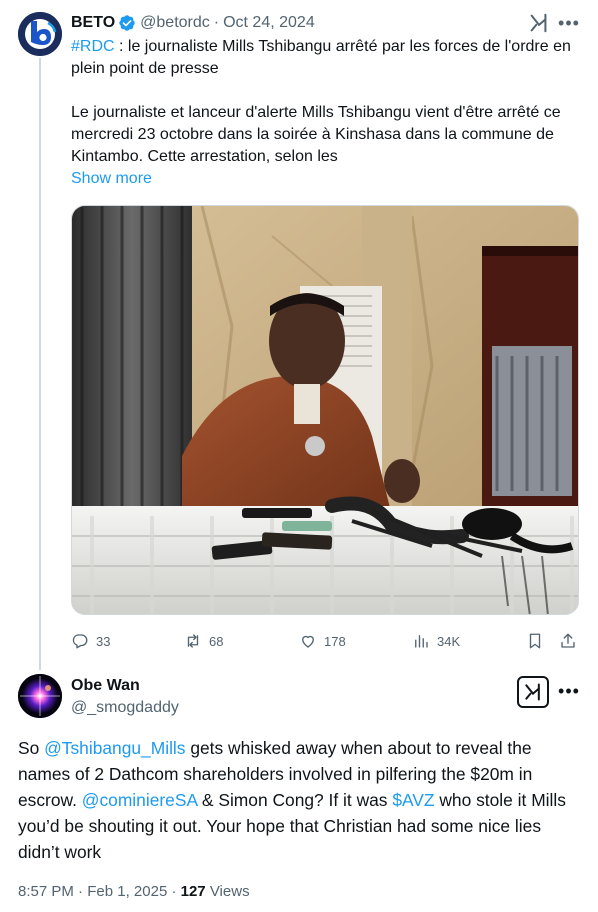 The width and height of the screenshot is (598, 912). I want to click on reply-author-handle: @_smogdaddy, so click(125, 708).